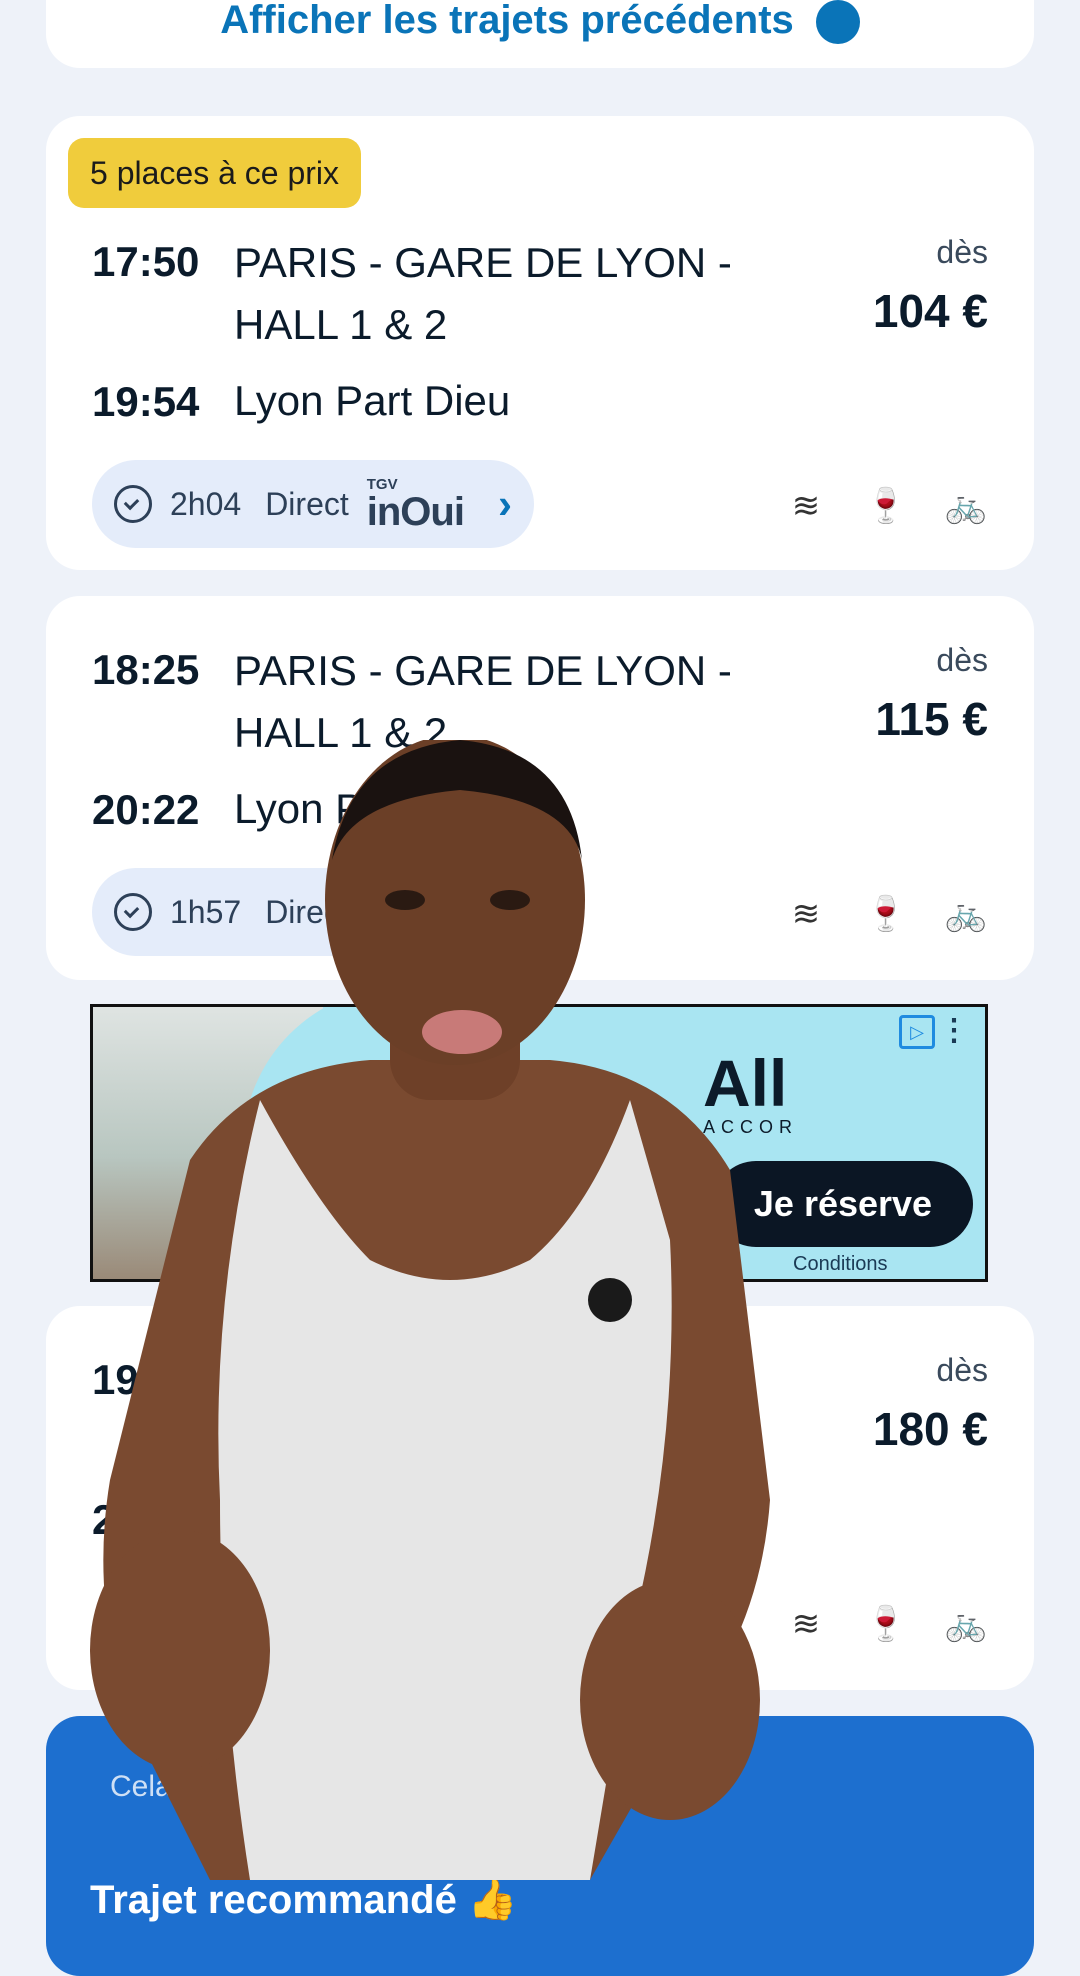 Image resolution: width=1080 pixels, height=1976 pixels. What do you see at coordinates (141, 1786) in the screenshot?
I see `recommended-pill: Cela` at bounding box center [141, 1786].